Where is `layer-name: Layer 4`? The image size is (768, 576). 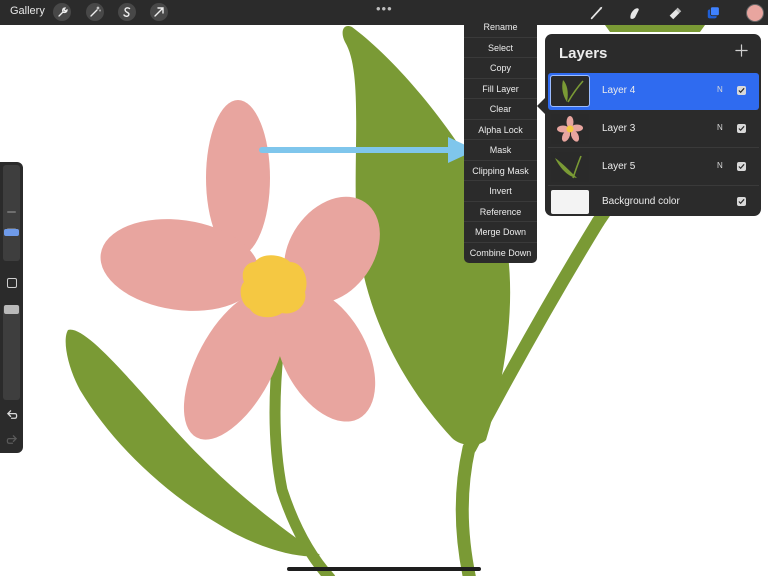 layer-name: Layer 4 is located at coordinates (619, 90).